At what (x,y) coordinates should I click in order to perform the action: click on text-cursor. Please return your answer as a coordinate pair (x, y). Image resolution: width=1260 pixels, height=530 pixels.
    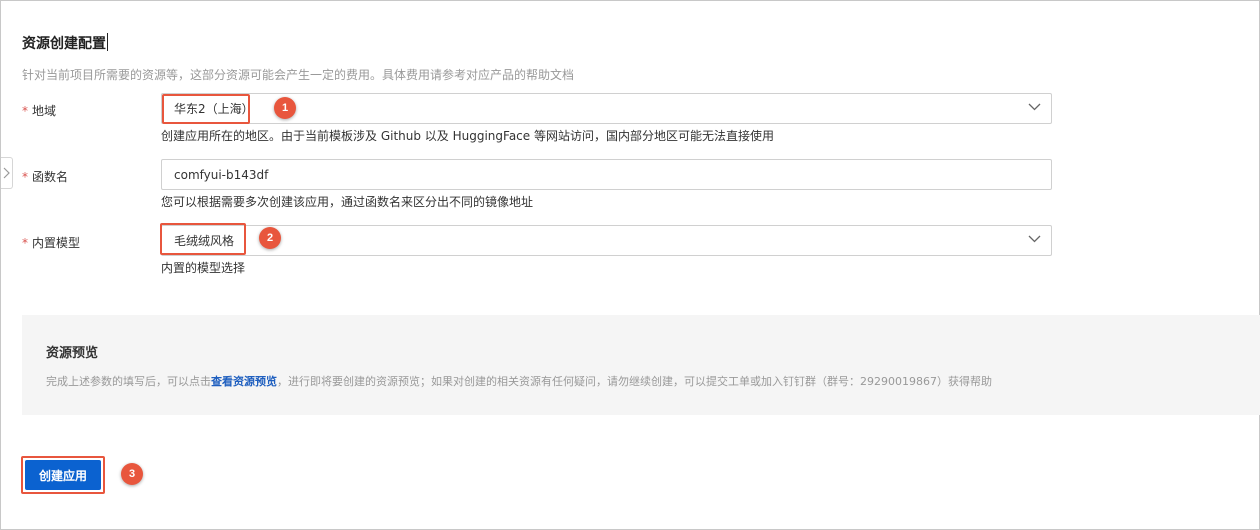
    Looking at the image, I should click on (107, 42).